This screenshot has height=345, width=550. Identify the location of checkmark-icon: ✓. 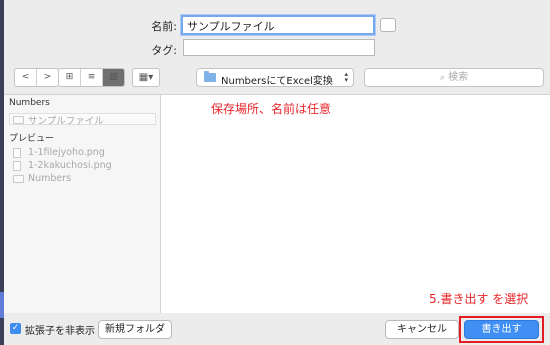
(15, 328).